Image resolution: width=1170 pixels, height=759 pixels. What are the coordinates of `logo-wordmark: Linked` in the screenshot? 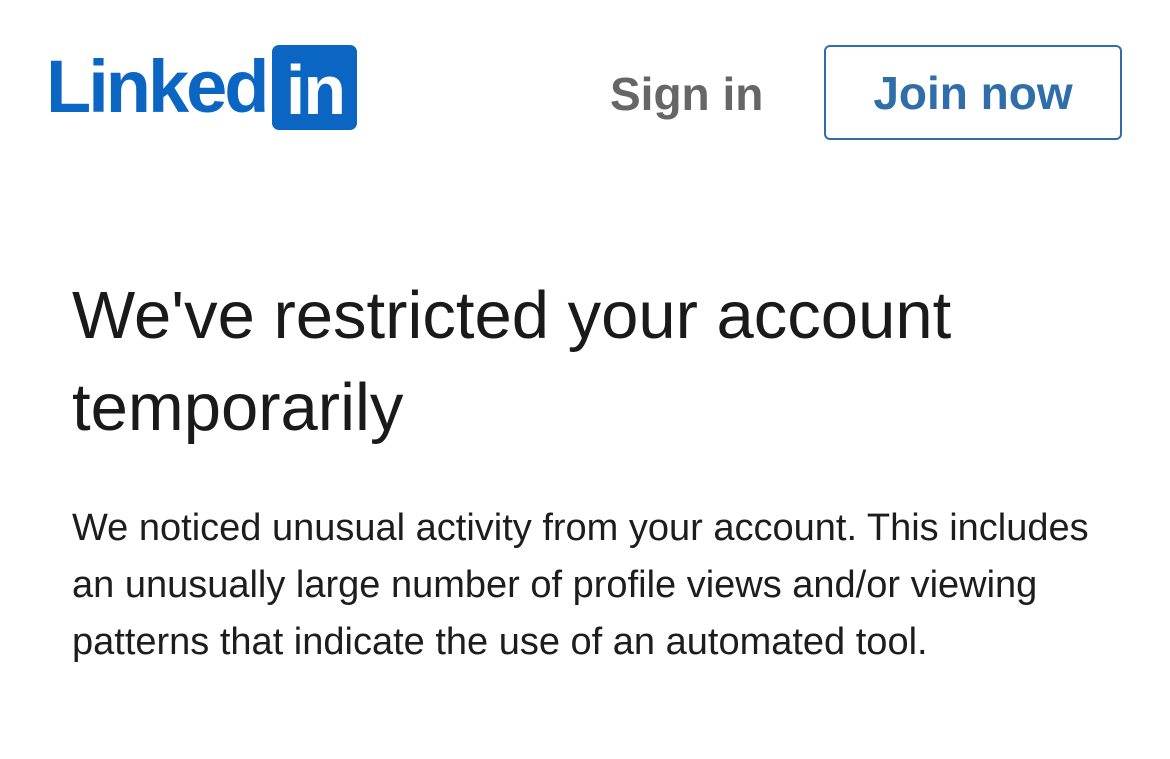 It's located at (157, 86).